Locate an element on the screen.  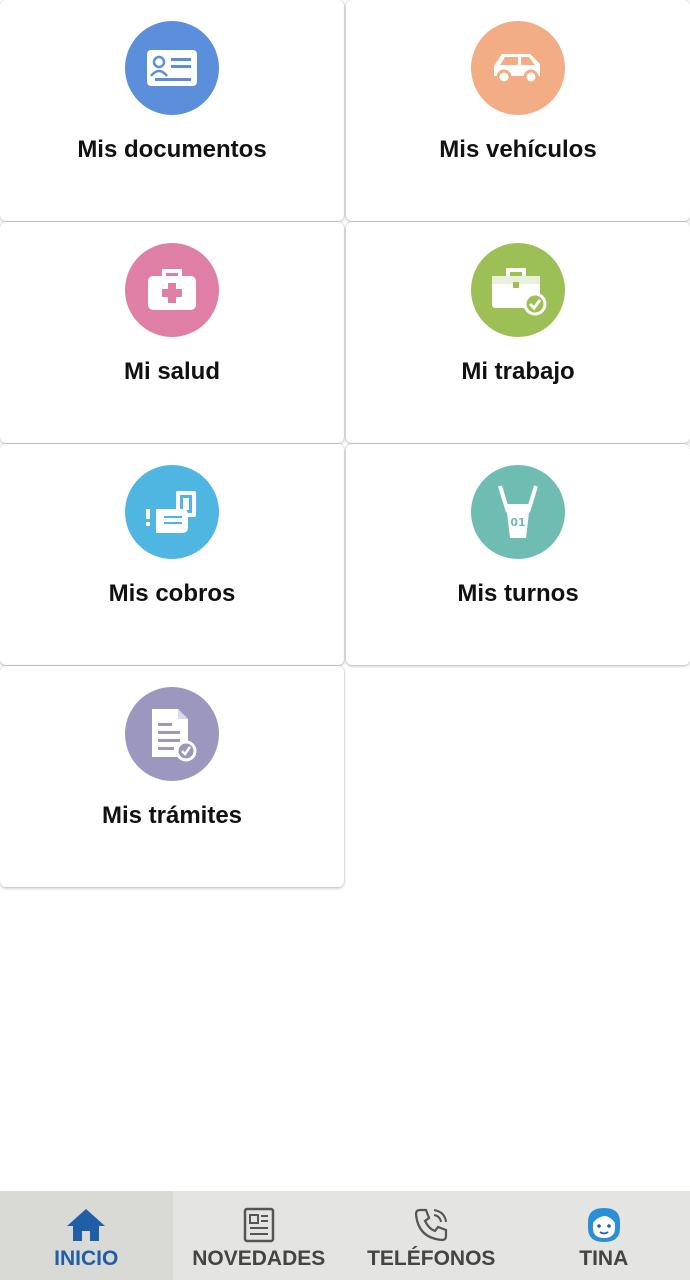
briefcase-check-icon is located at coordinates (518, 290).